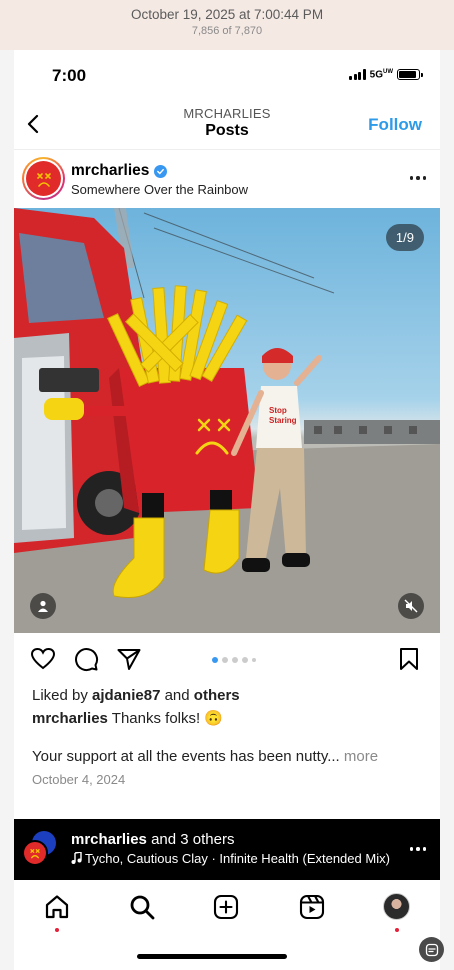 The width and height of the screenshot is (454, 970). Describe the element at coordinates (357, 75) in the screenshot. I see `signal-icon` at that location.